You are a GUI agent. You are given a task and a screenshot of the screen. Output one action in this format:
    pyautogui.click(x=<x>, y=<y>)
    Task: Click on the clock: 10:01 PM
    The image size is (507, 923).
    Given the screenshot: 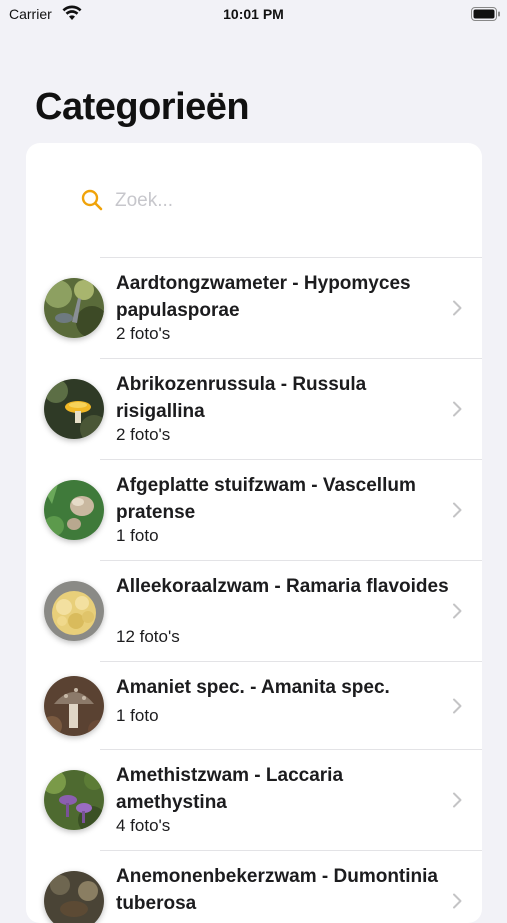 What is the action you would take?
    pyautogui.click(x=253, y=14)
    